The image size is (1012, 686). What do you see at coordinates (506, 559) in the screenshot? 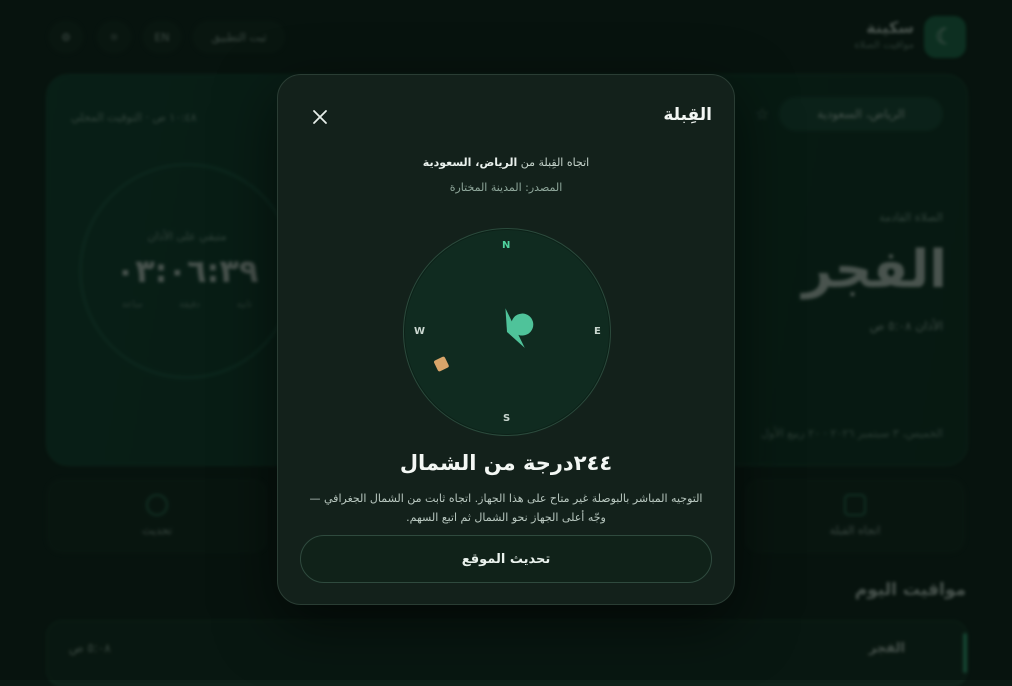
I see `update-location-button: تحديث الموقع` at bounding box center [506, 559].